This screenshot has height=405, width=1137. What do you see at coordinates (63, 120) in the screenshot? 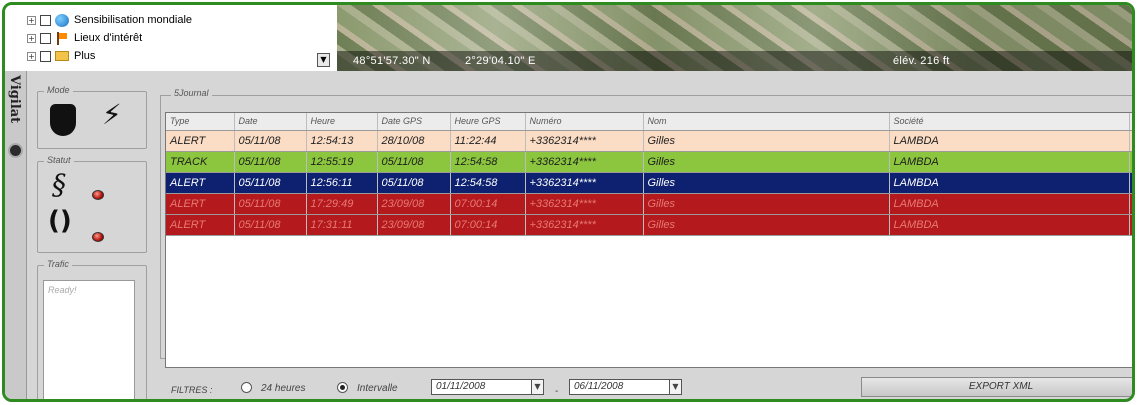
I see `shield-icon` at bounding box center [63, 120].